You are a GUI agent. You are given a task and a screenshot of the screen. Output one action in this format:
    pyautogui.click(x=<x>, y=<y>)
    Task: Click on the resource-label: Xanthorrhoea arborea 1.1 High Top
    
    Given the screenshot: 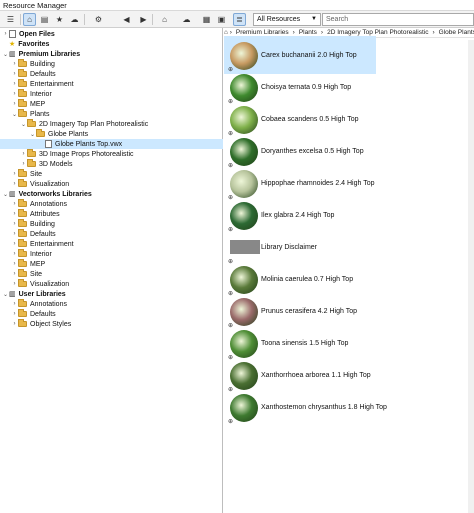 What is the action you would take?
    pyautogui.click(x=316, y=375)
    